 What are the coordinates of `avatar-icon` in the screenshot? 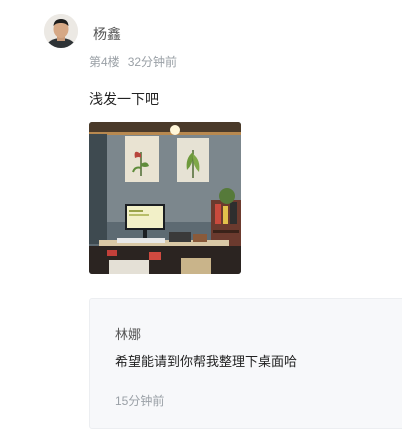 It's located at (61, 31).